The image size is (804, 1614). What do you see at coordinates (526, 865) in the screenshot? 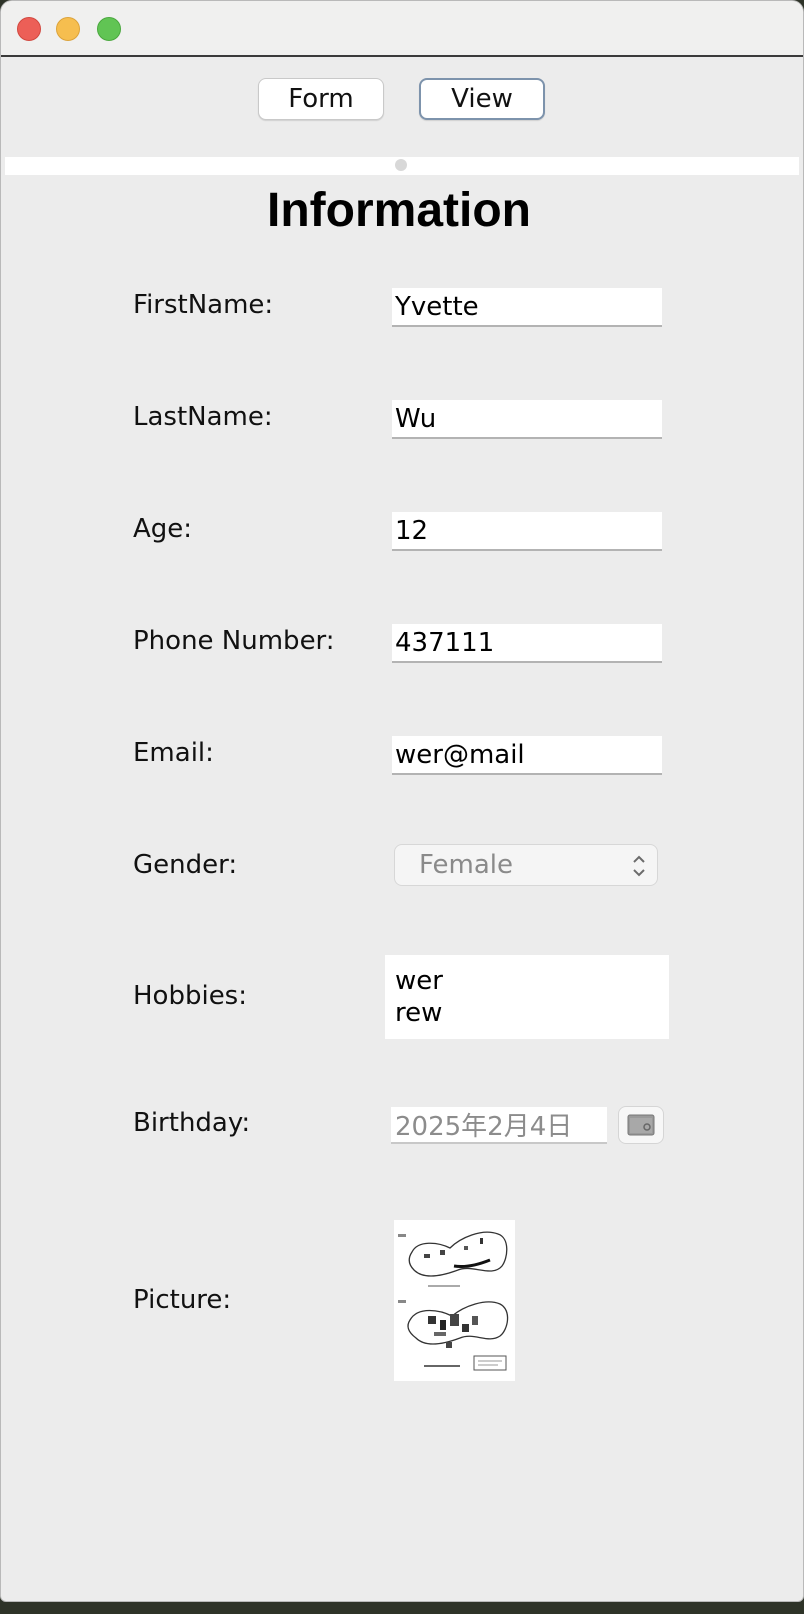
I see `gender-select: Female` at bounding box center [526, 865].